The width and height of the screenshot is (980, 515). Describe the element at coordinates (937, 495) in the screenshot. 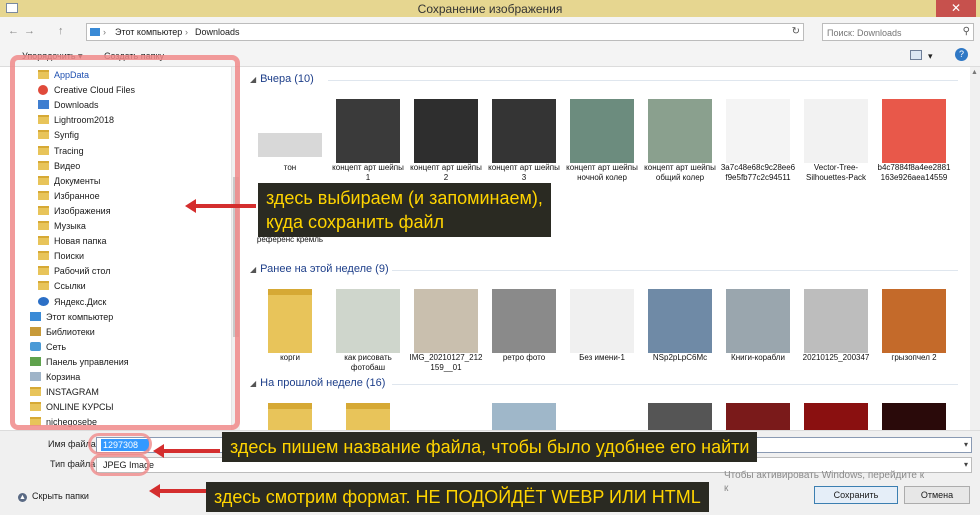

I see `cancel-button: Отмена` at that location.